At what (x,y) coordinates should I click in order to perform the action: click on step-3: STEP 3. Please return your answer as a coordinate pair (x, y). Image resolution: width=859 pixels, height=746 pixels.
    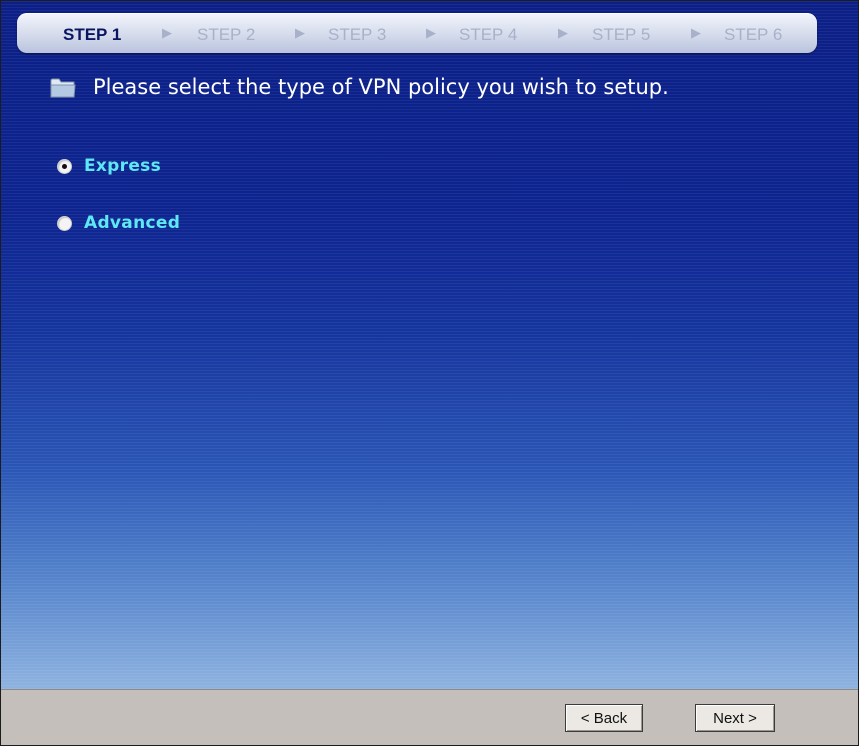
    Looking at the image, I should click on (357, 34).